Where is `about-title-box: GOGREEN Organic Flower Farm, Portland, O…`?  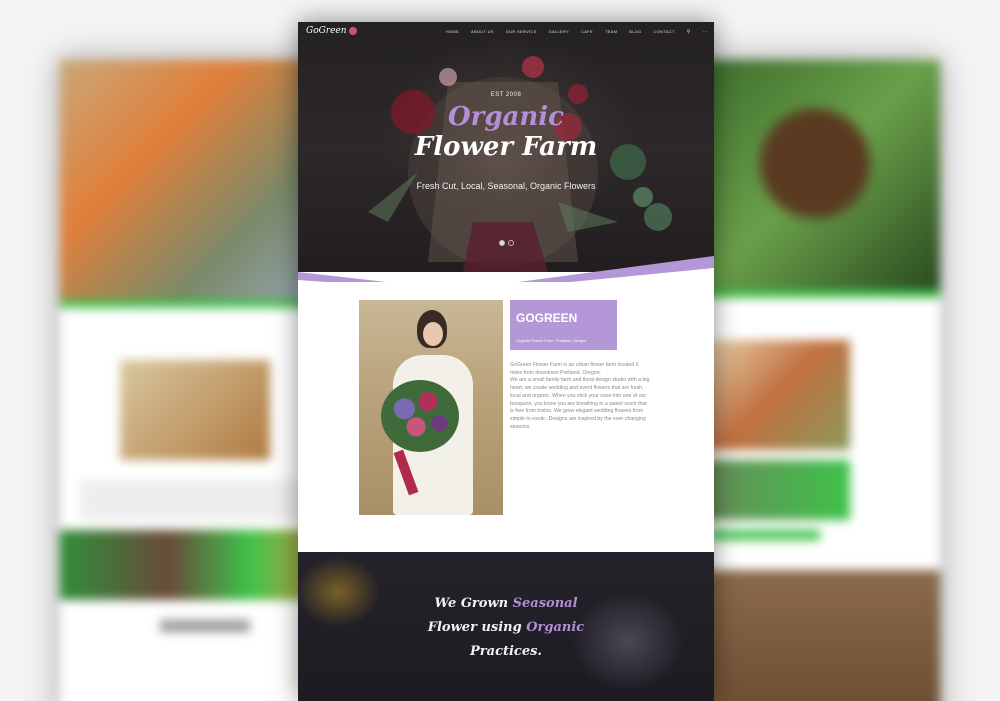
about-title-box: GOGREEN Organic Flower Farm, Portland, O… is located at coordinates (563, 325).